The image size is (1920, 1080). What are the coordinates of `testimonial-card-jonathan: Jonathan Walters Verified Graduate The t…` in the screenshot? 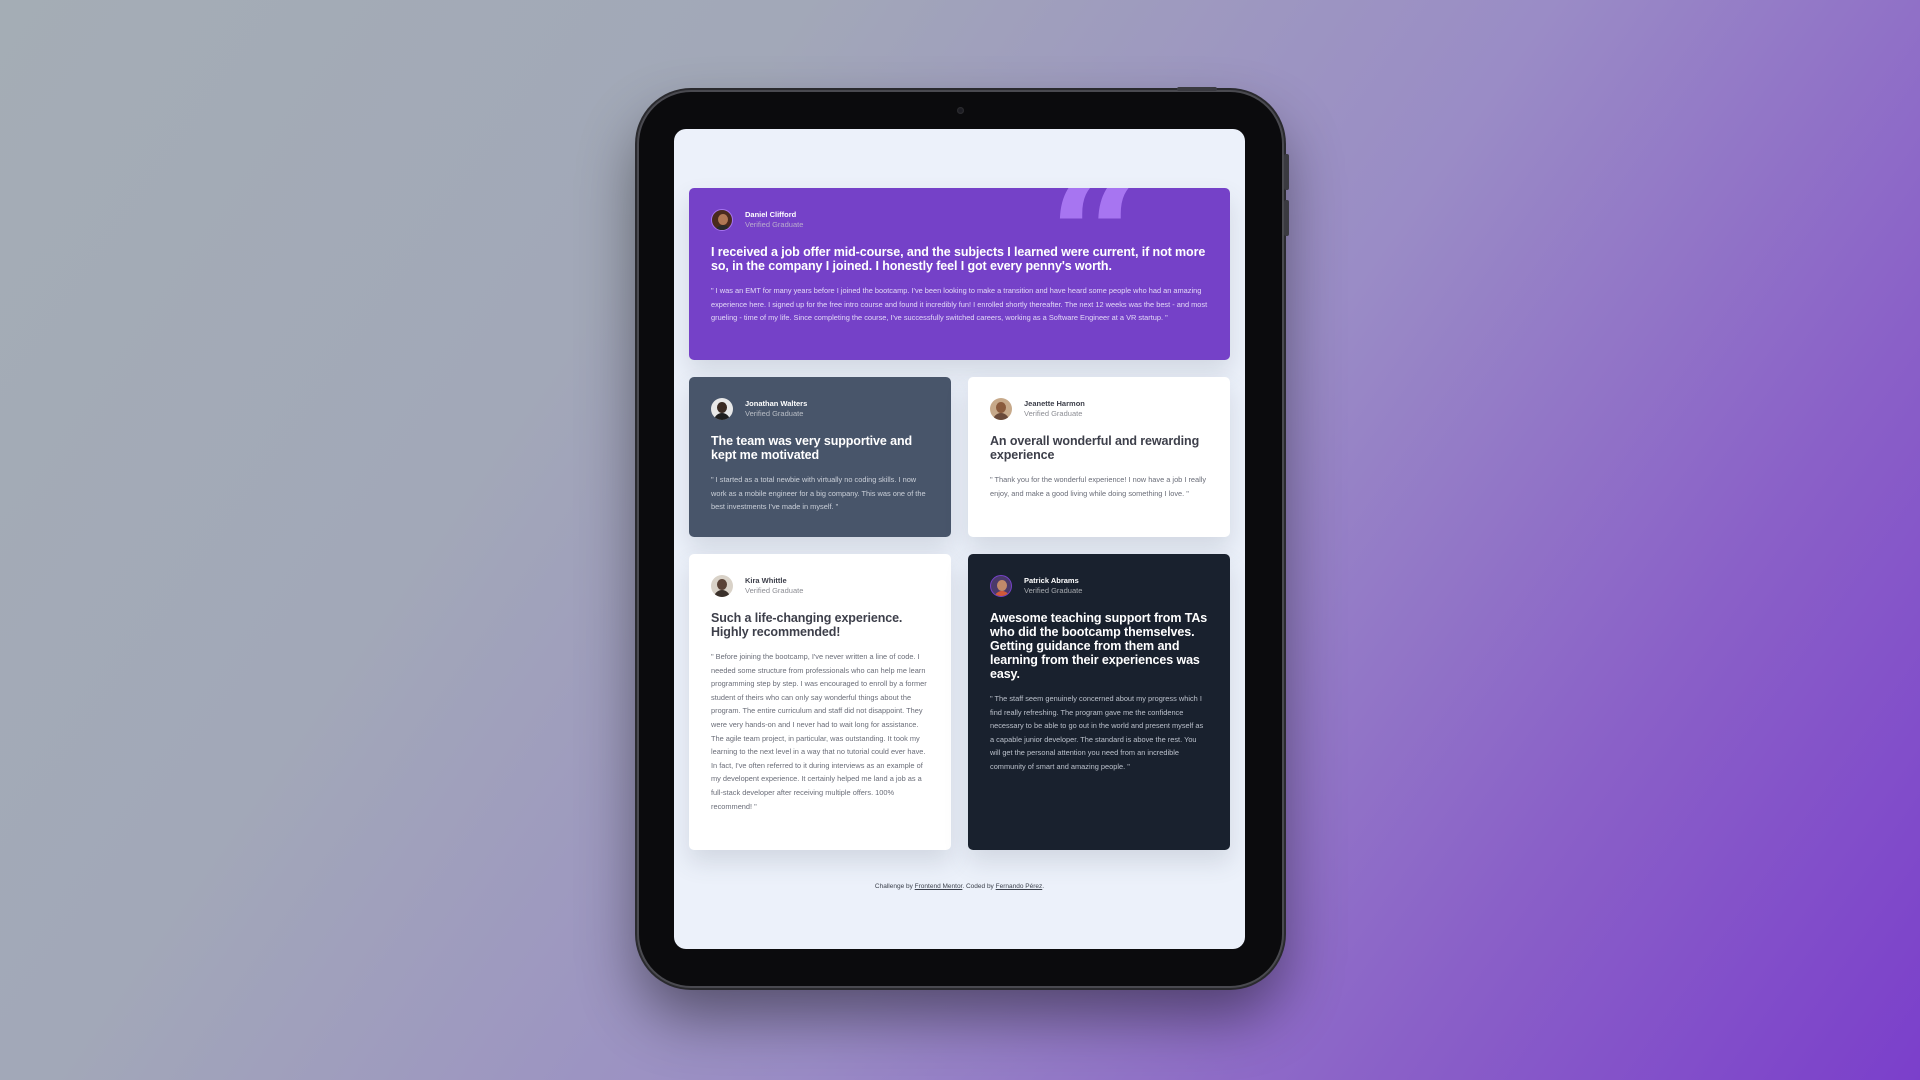 It's located at (820, 457).